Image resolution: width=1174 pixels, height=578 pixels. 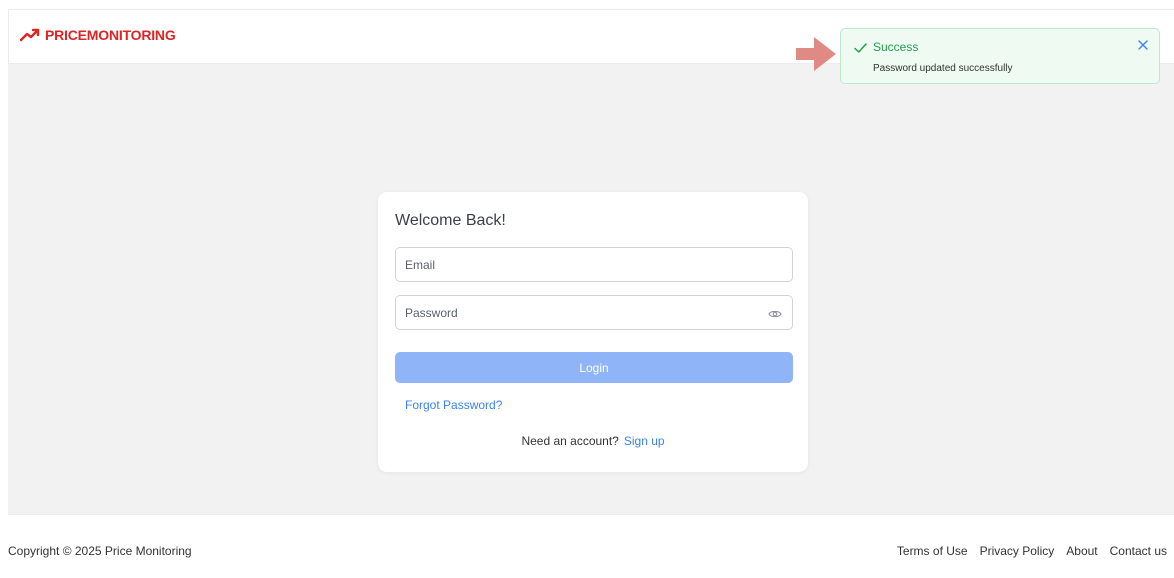 What do you see at coordinates (644, 441) in the screenshot?
I see `signup-link: Sign up` at bounding box center [644, 441].